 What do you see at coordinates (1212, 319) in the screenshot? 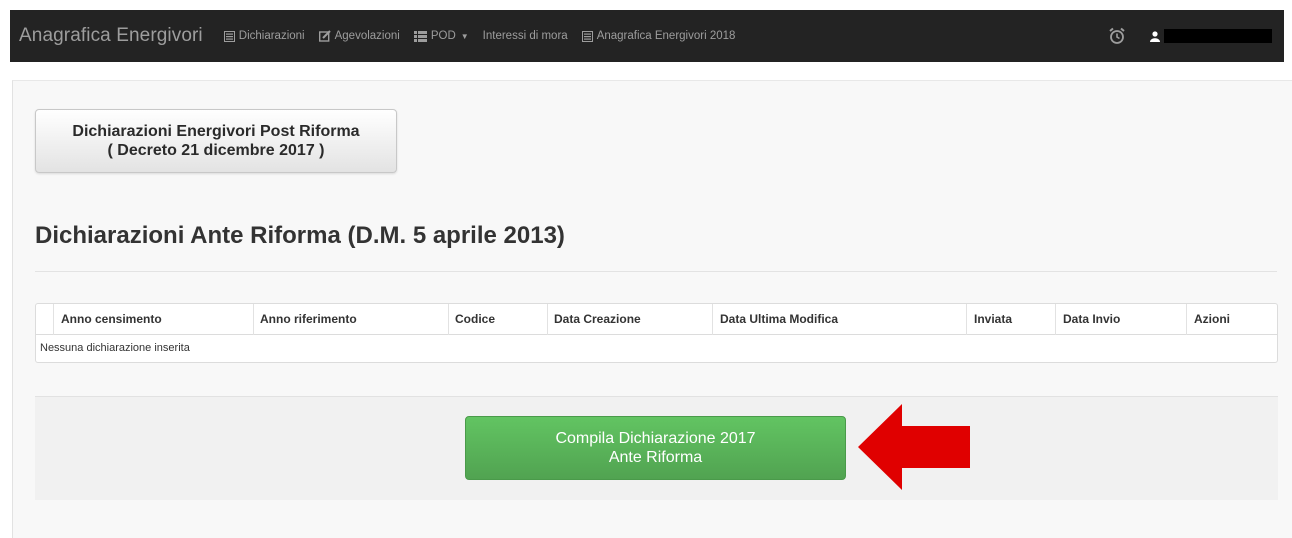
I see `col-azioni: Azioni` at bounding box center [1212, 319].